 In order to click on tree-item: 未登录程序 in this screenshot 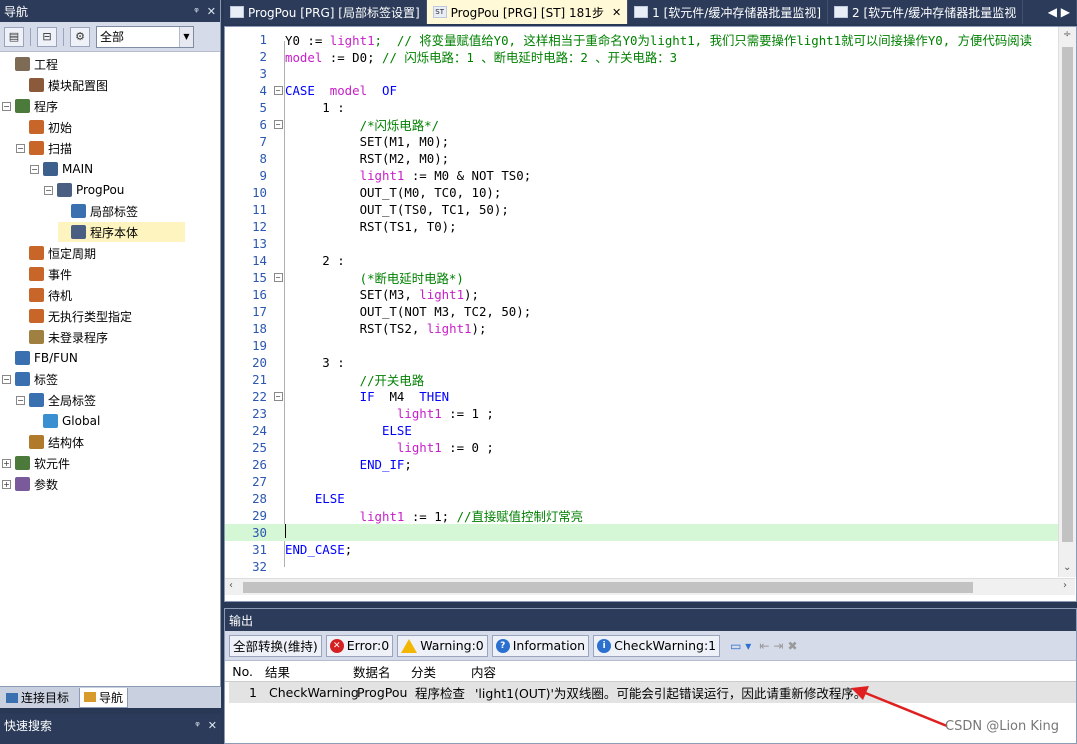, I will do `click(100, 337)`.